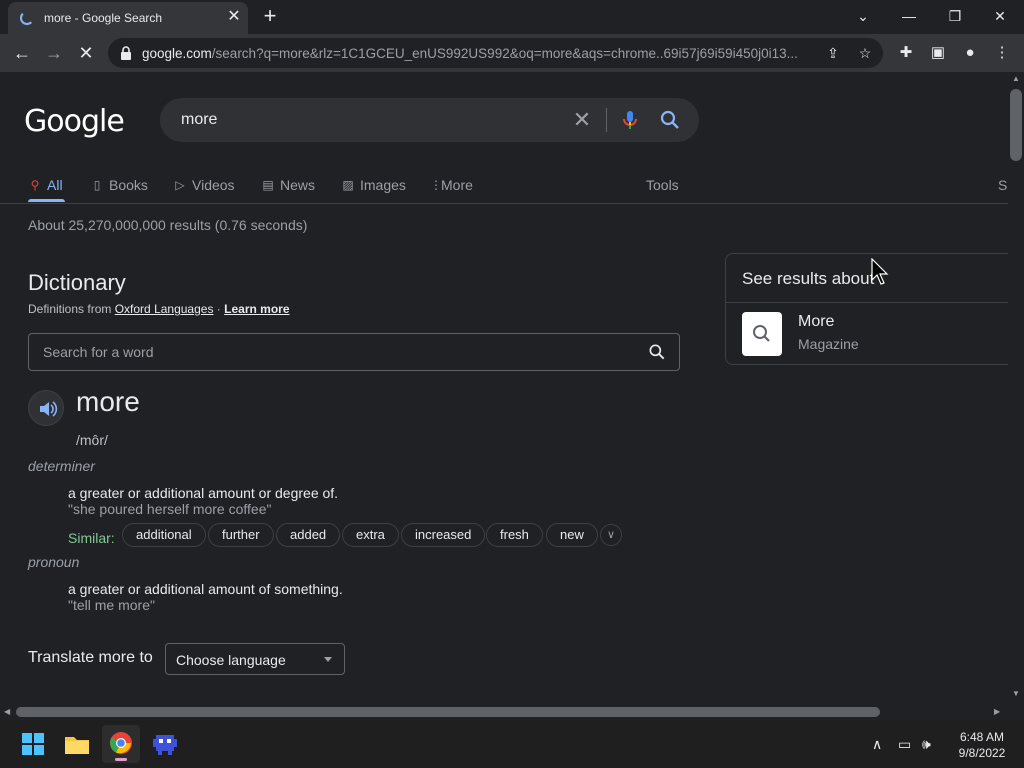 The width and height of the screenshot is (1024, 768). What do you see at coordinates (865, 53) in the screenshot?
I see `bookmark-star-icon: ☆` at bounding box center [865, 53].